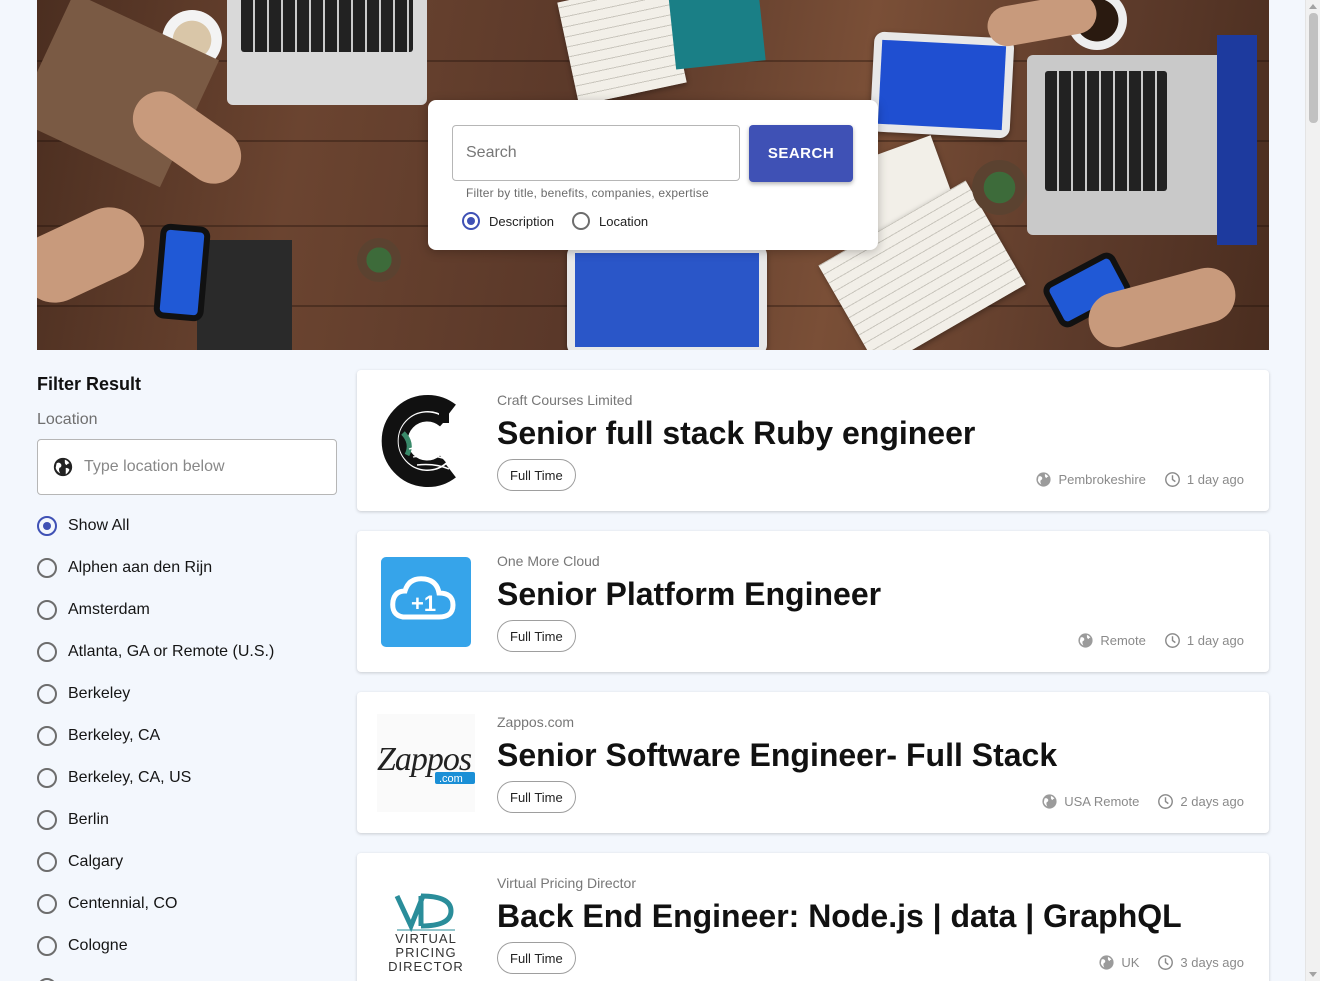 This screenshot has height=981, width=1320. I want to click on location-option-label: Berkeley, so click(99, 693).